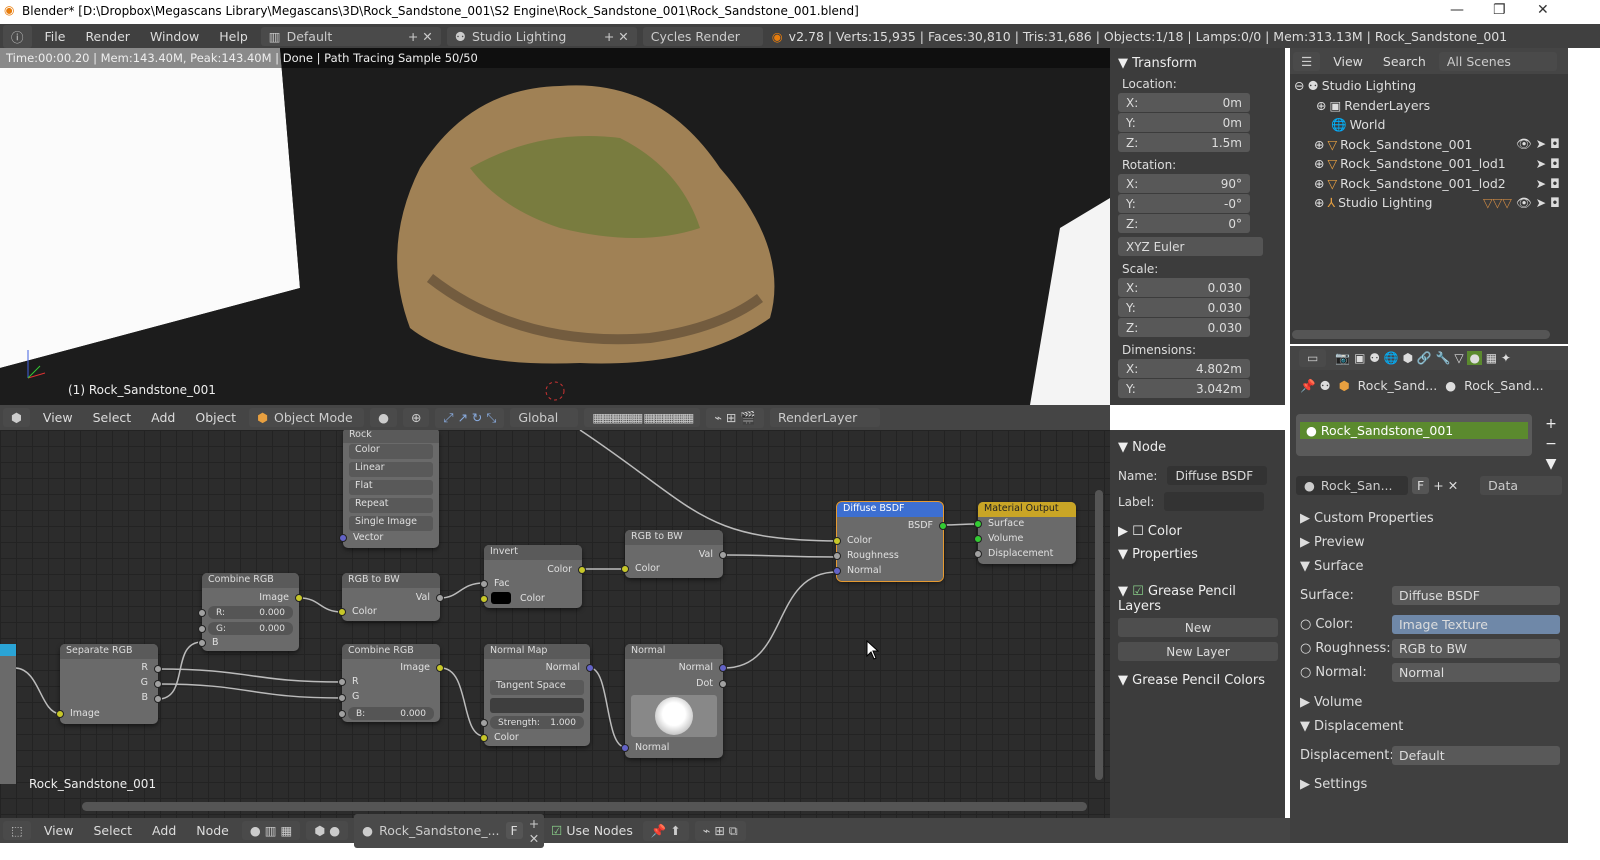 The image size is (1600, 860). I want to click on vertical-scrollbar, so click(1099, 635).